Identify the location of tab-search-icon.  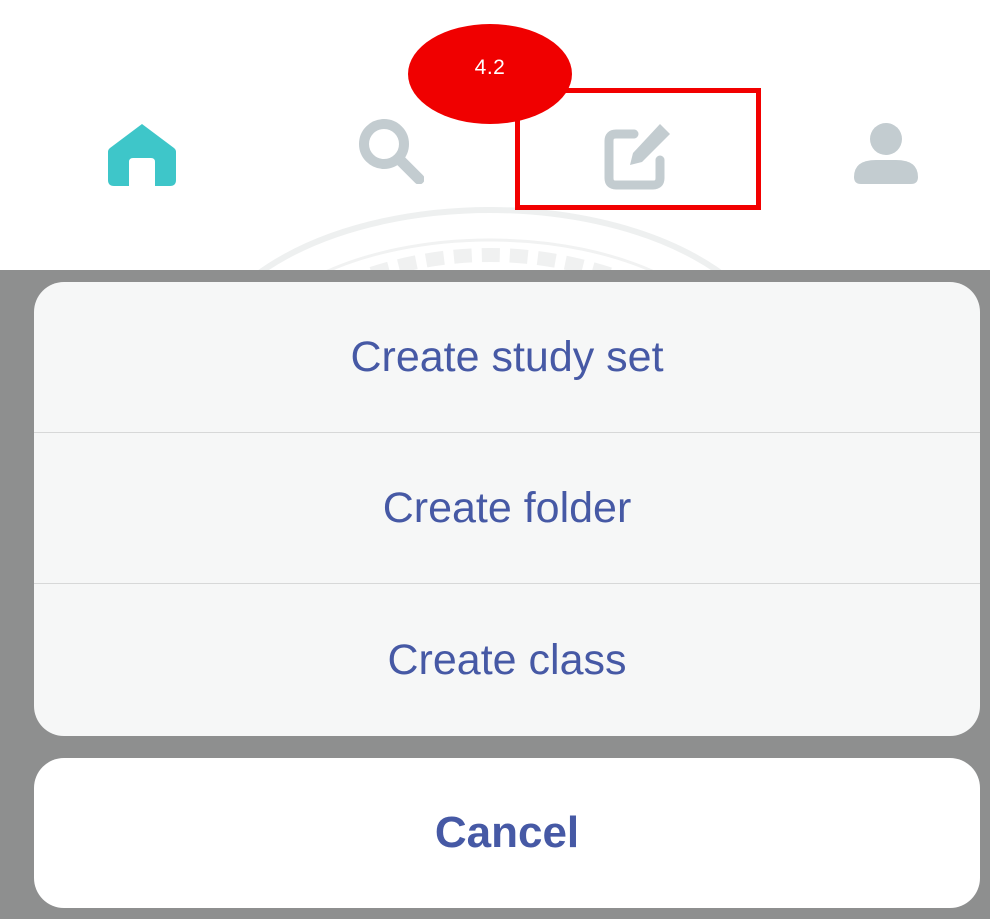
(391, 151).